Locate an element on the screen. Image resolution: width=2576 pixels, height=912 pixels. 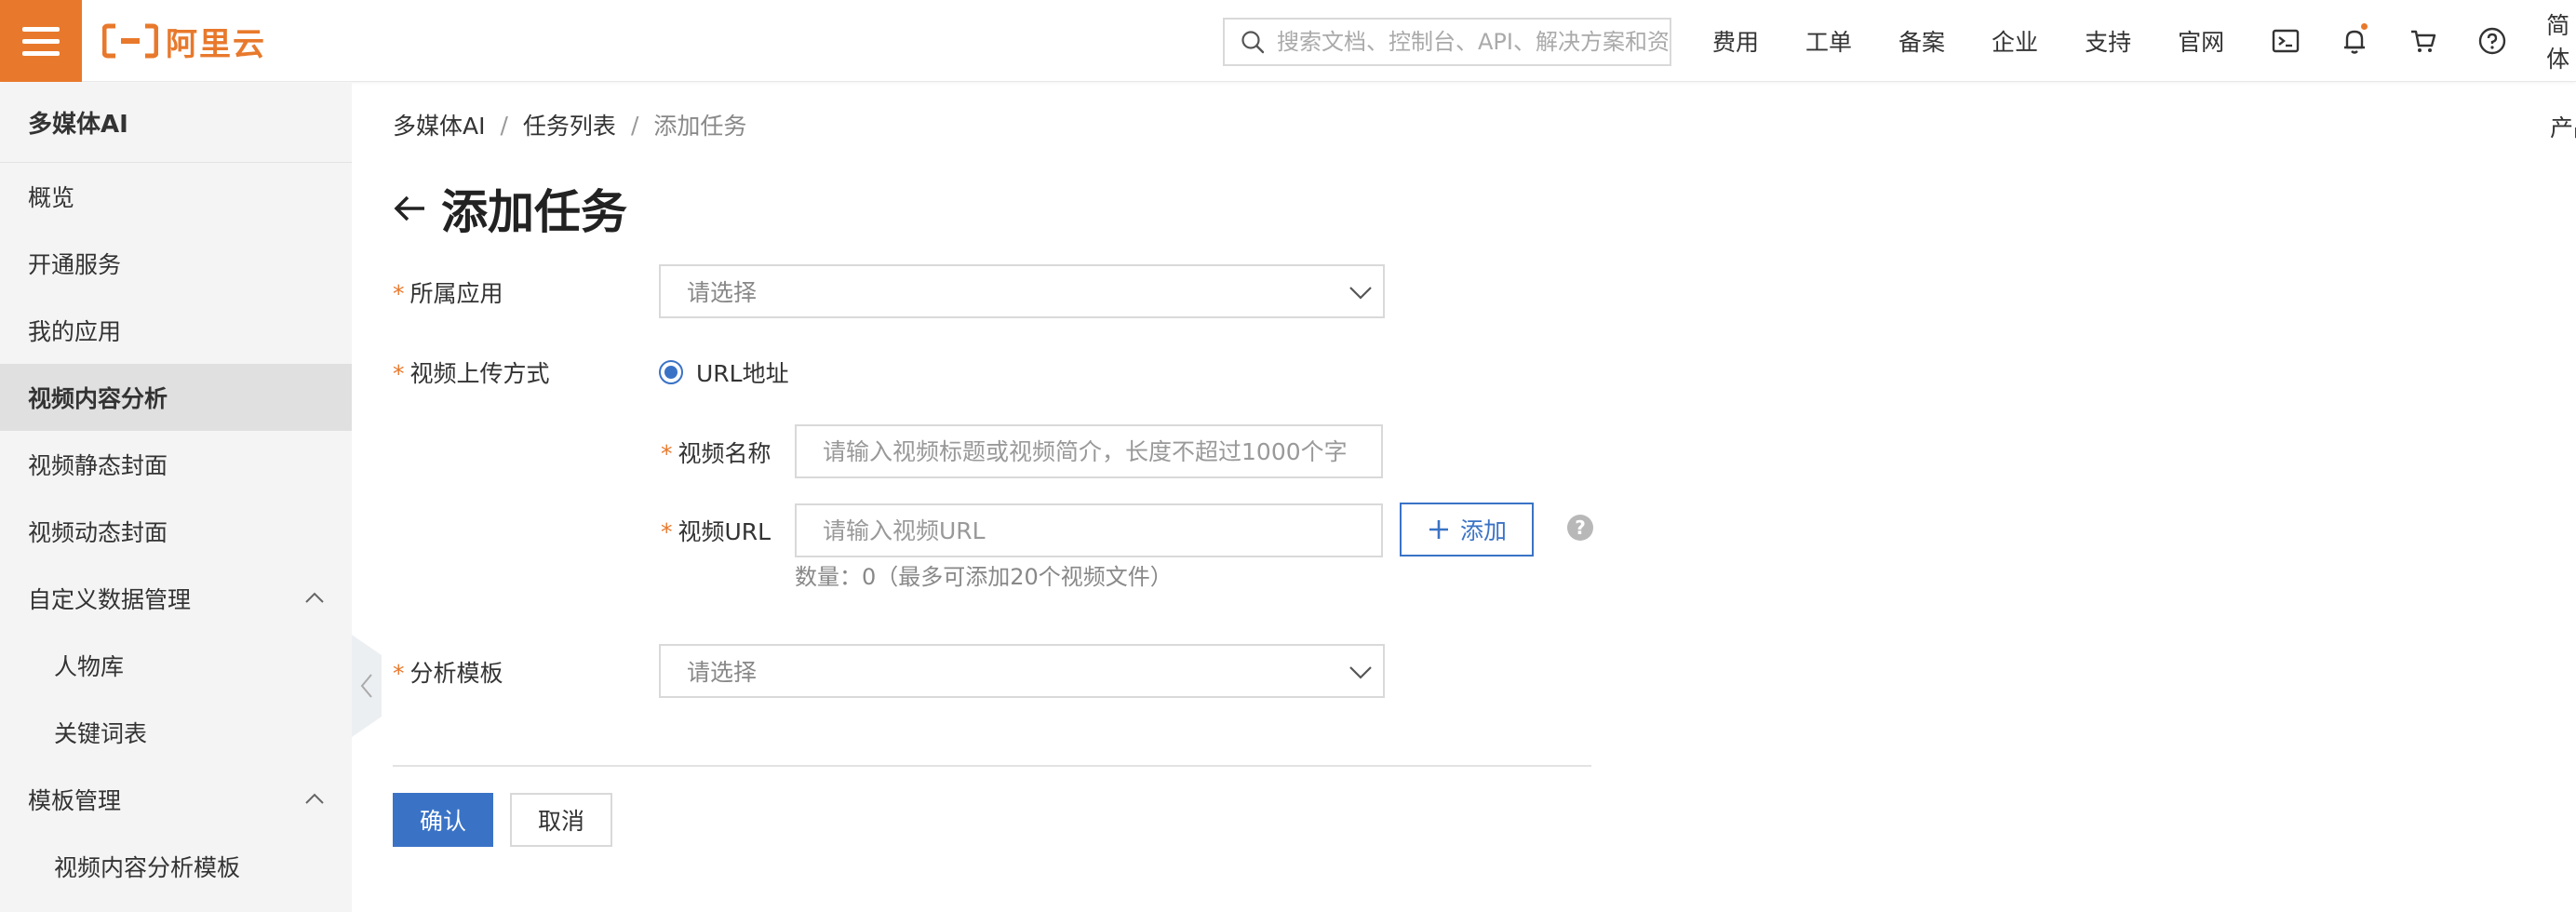
video-url-input is located at coordinates (1102, 530).